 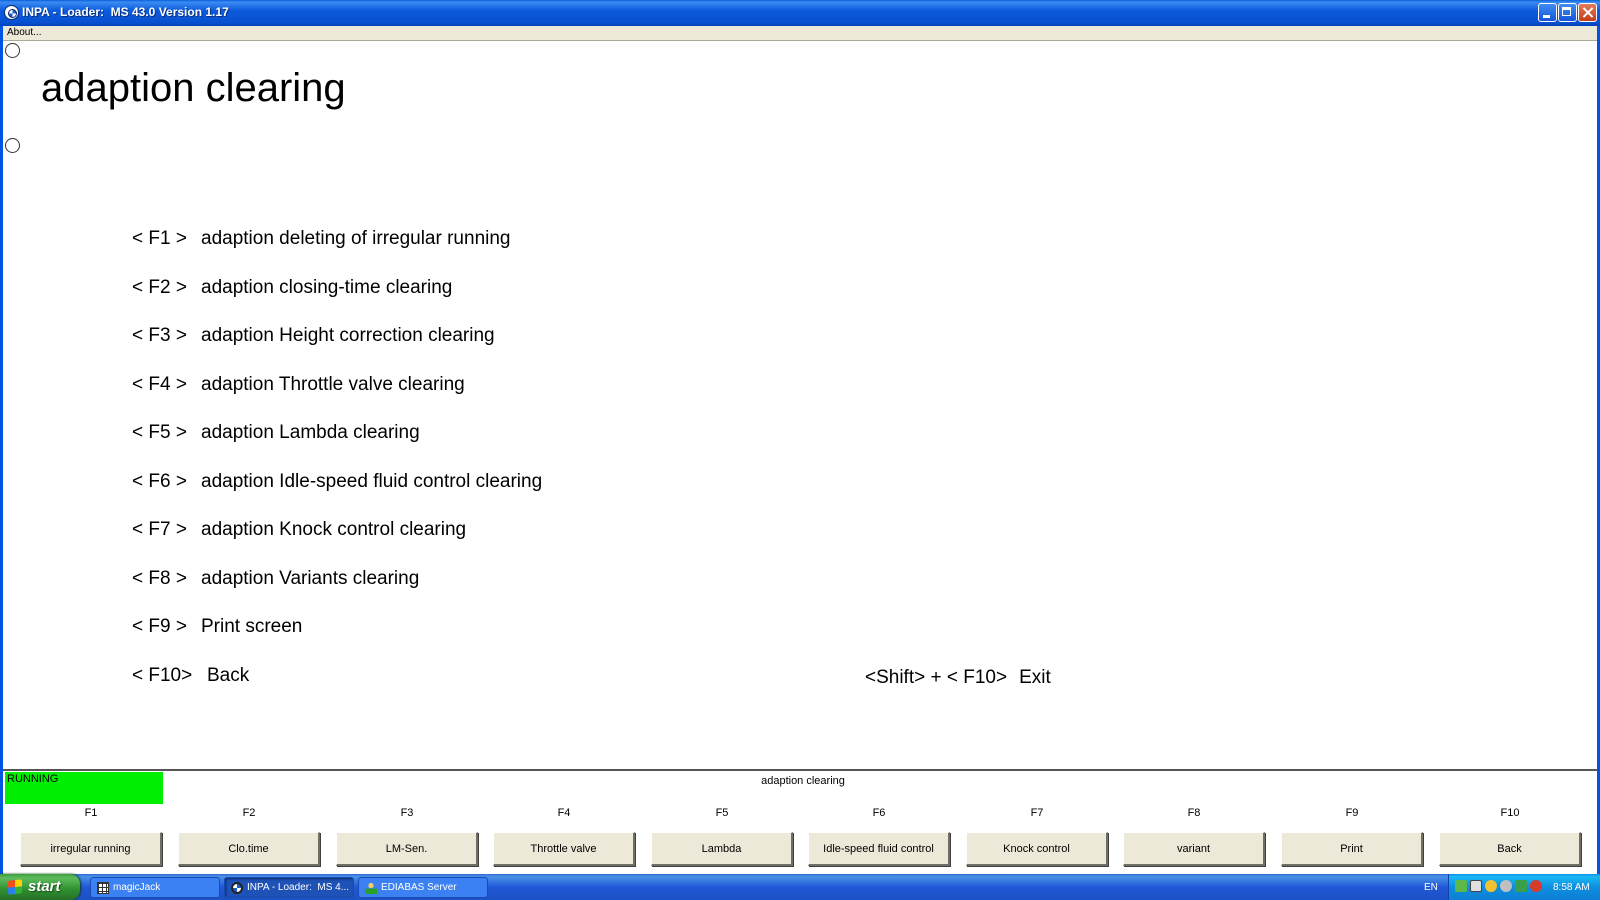 I want to click on fkey-label-f8: F8, so click(x=1194, y=813).